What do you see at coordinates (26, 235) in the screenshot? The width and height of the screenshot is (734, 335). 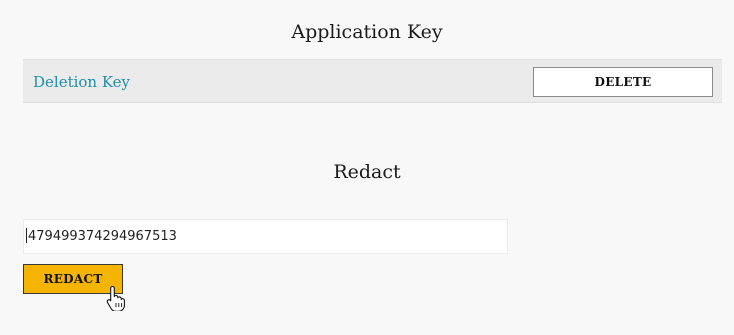 I see `text-caret` at bounding box center [26, 235].